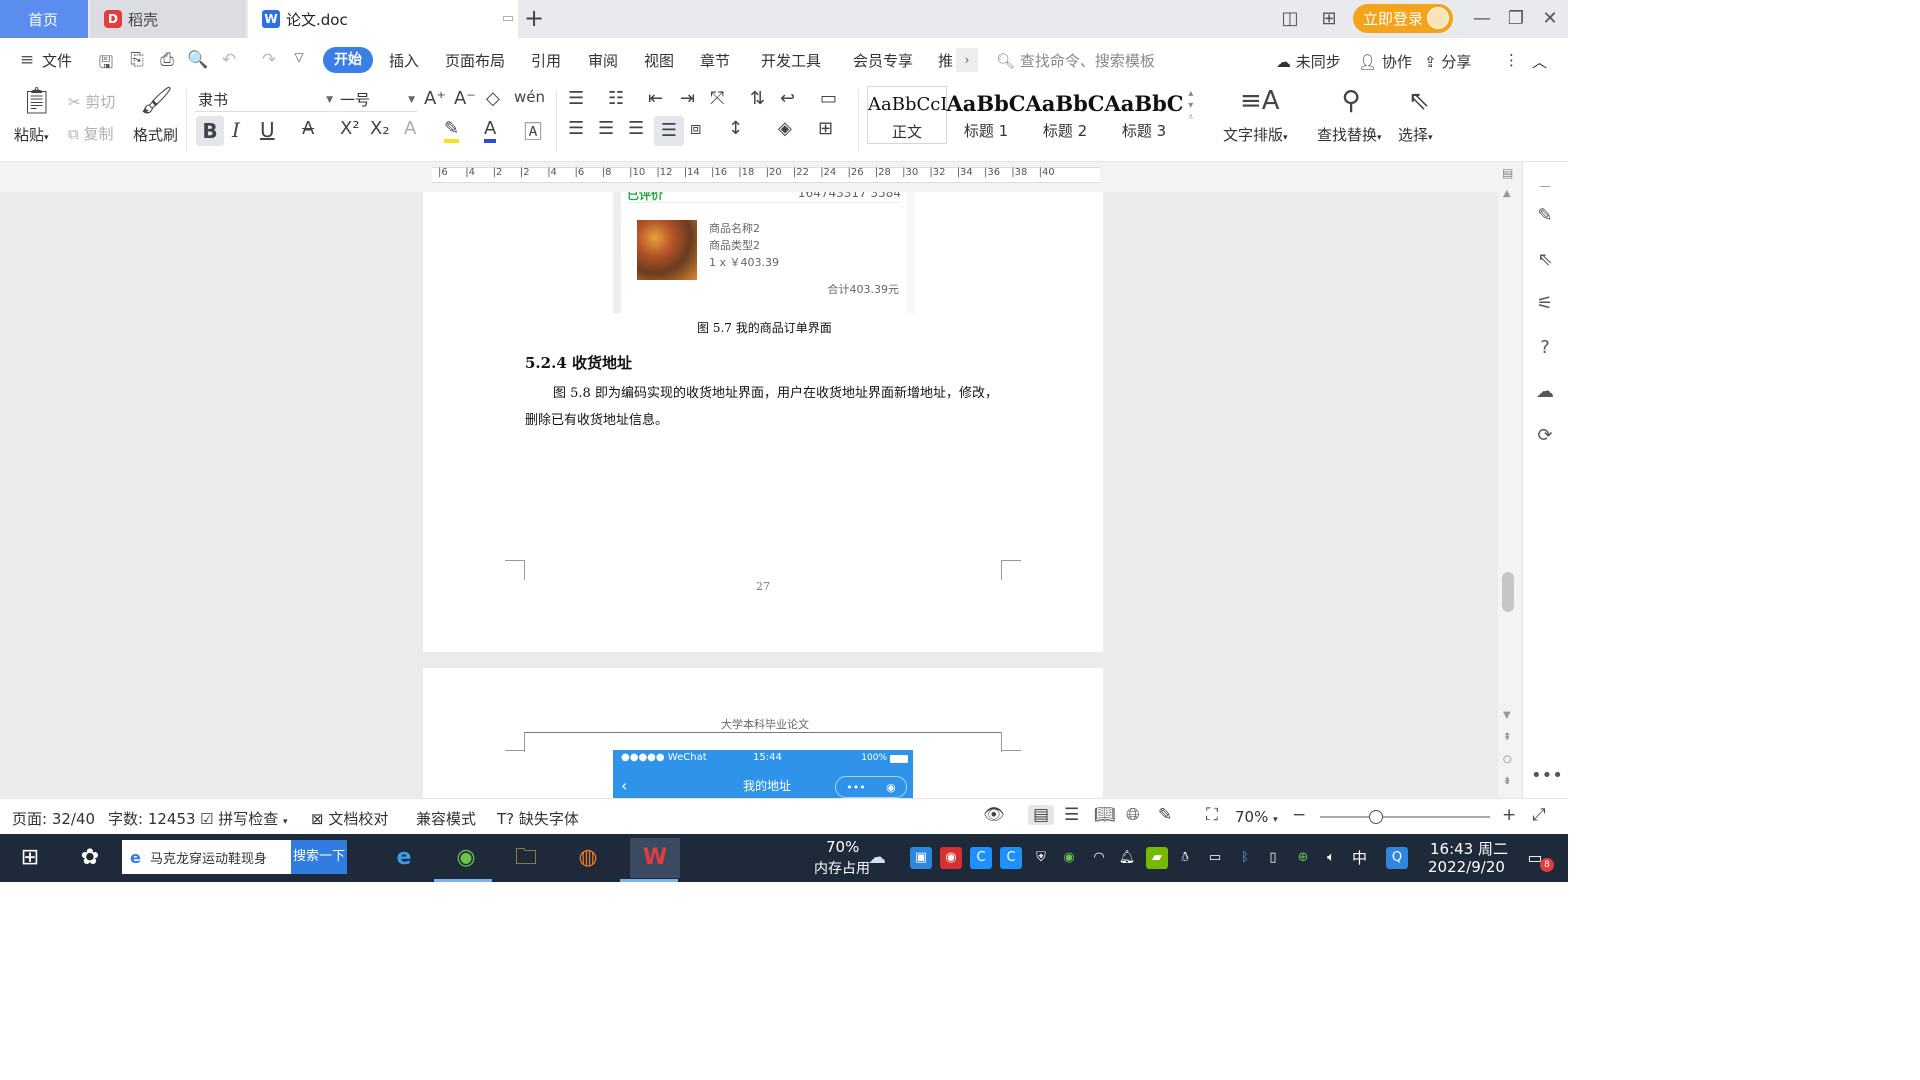 The height and width of the screenshot is (1080, 1920). What do you see at coordinates (1403, 18) in the screenshot?
I see `login-button: 立即登录` at bounding box center [1403, 18].